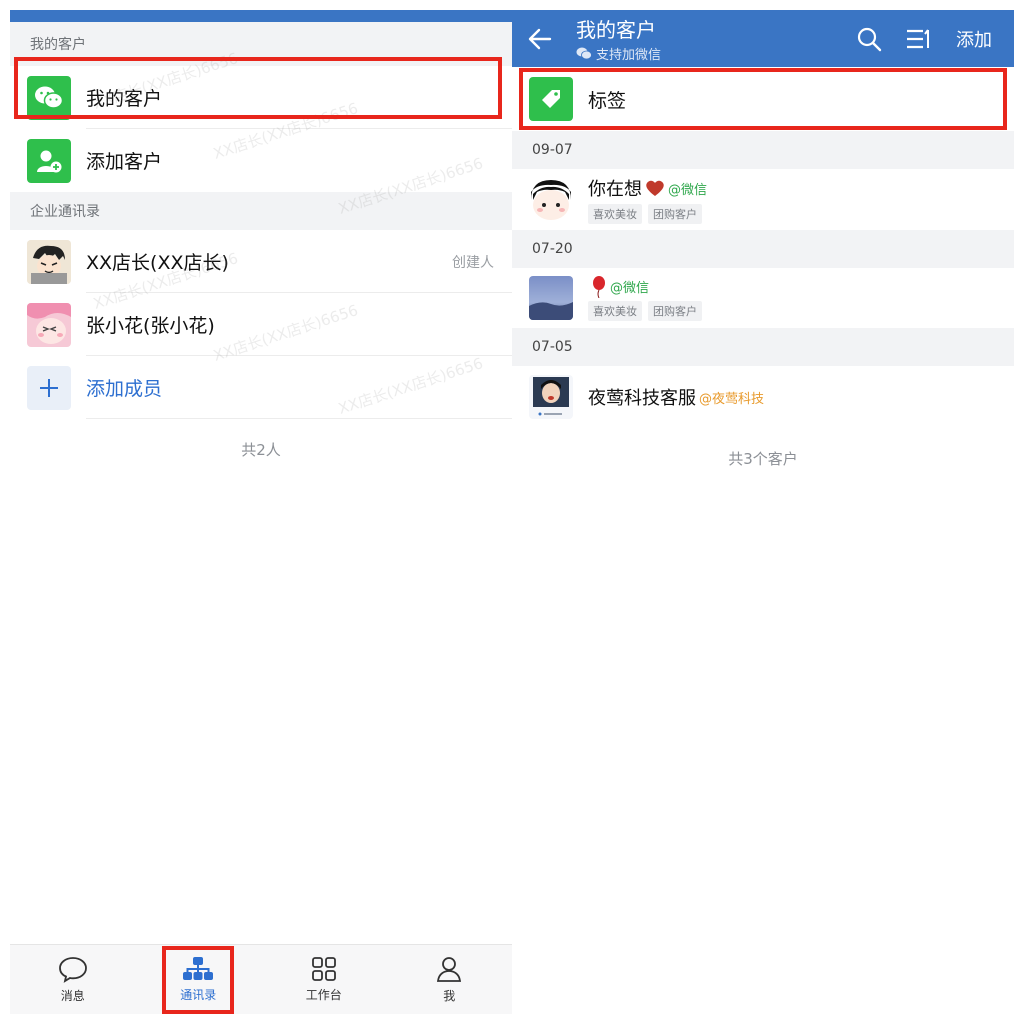  What do you see at coordinates (763, 347) in the screenshot?
I see `date-header: 07-05` at bounding box center [763, 347].